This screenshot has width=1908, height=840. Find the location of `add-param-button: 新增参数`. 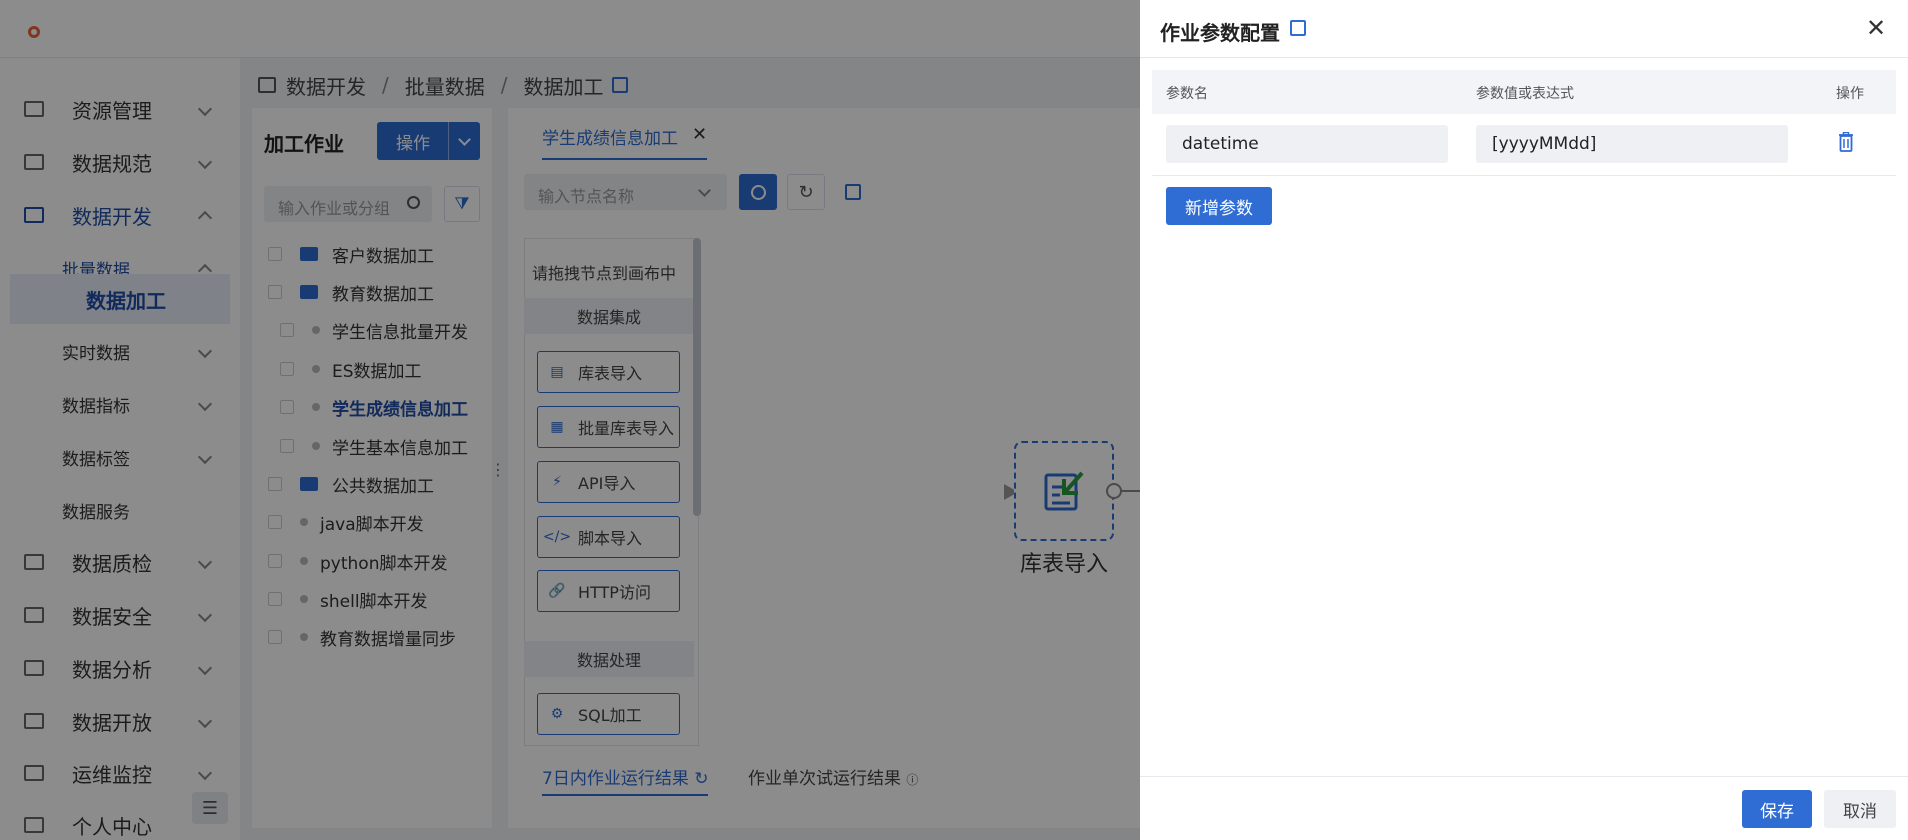

add-param-button: 新增参数 is located at coordinates (1219, 206).